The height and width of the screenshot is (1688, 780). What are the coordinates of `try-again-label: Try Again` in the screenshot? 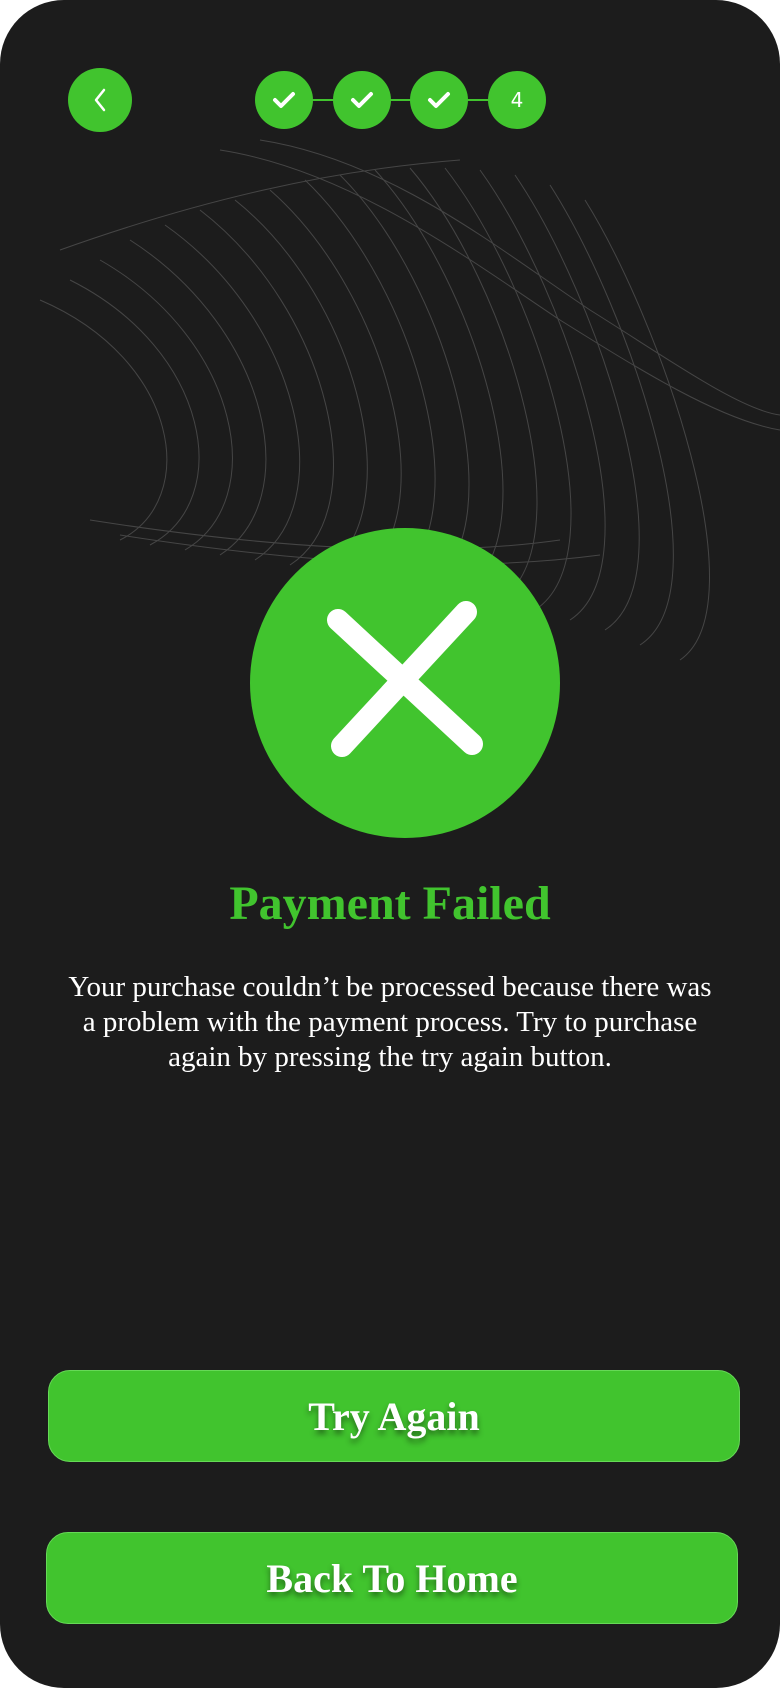 It's located at (394, 1416).